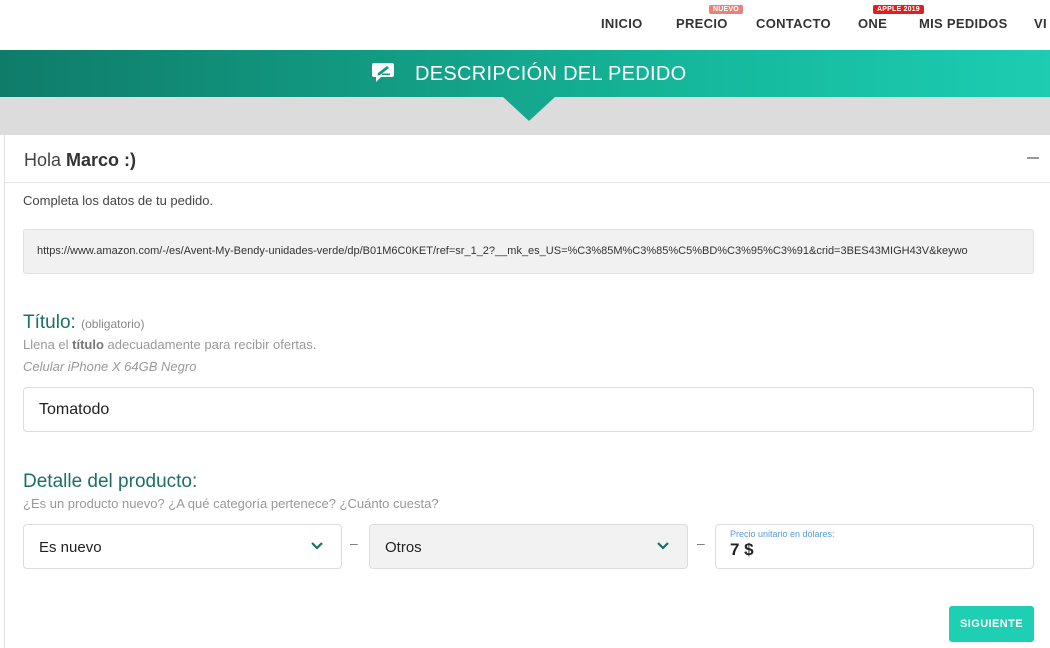 The width and height of the screenshot is (1050, 648). I want to click on category-select: Otros, so click(528, 546).